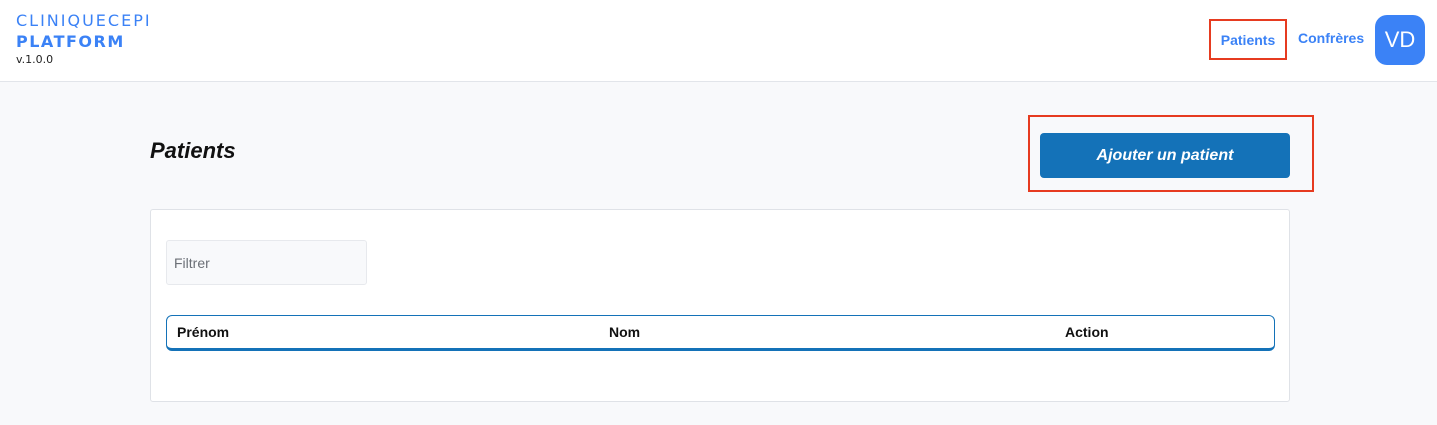  What do you see at coordinates (1331, 40) in the screenshot?
I see `nav-link-confreres: Confrères` at bounding box center [1331, 40].